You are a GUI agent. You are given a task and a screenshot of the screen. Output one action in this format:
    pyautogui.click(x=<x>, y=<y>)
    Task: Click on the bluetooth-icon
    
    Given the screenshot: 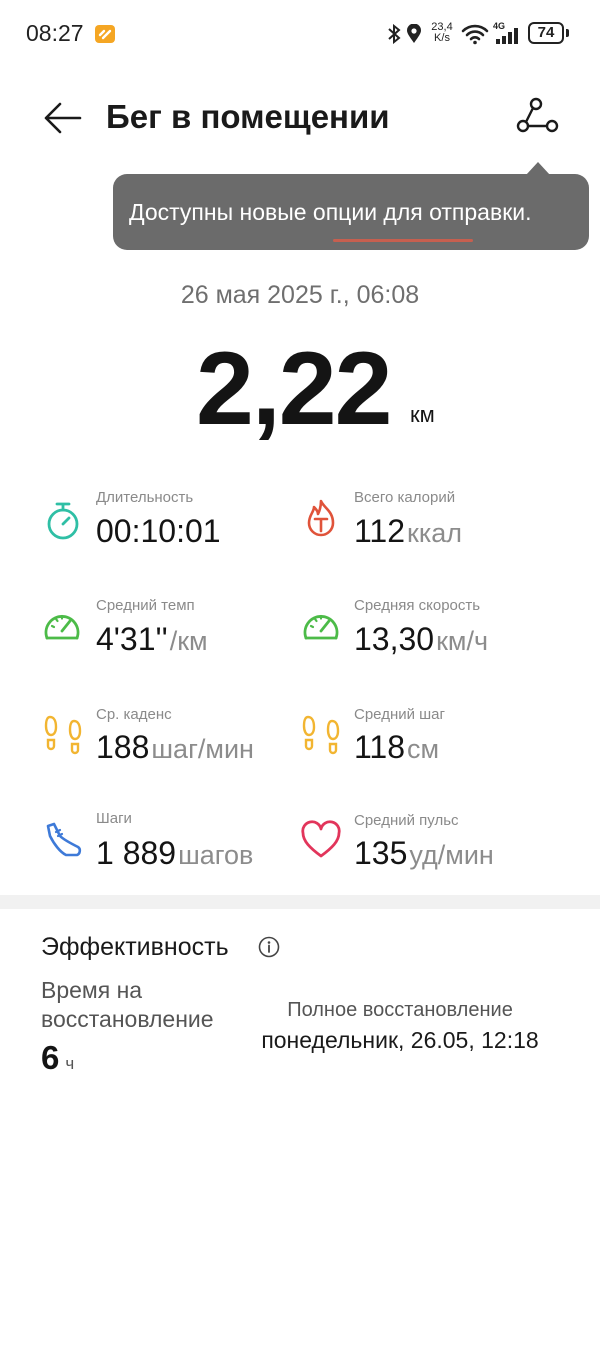 What is the action you would take?
    pyautogui.click(x=394, y=34)
    